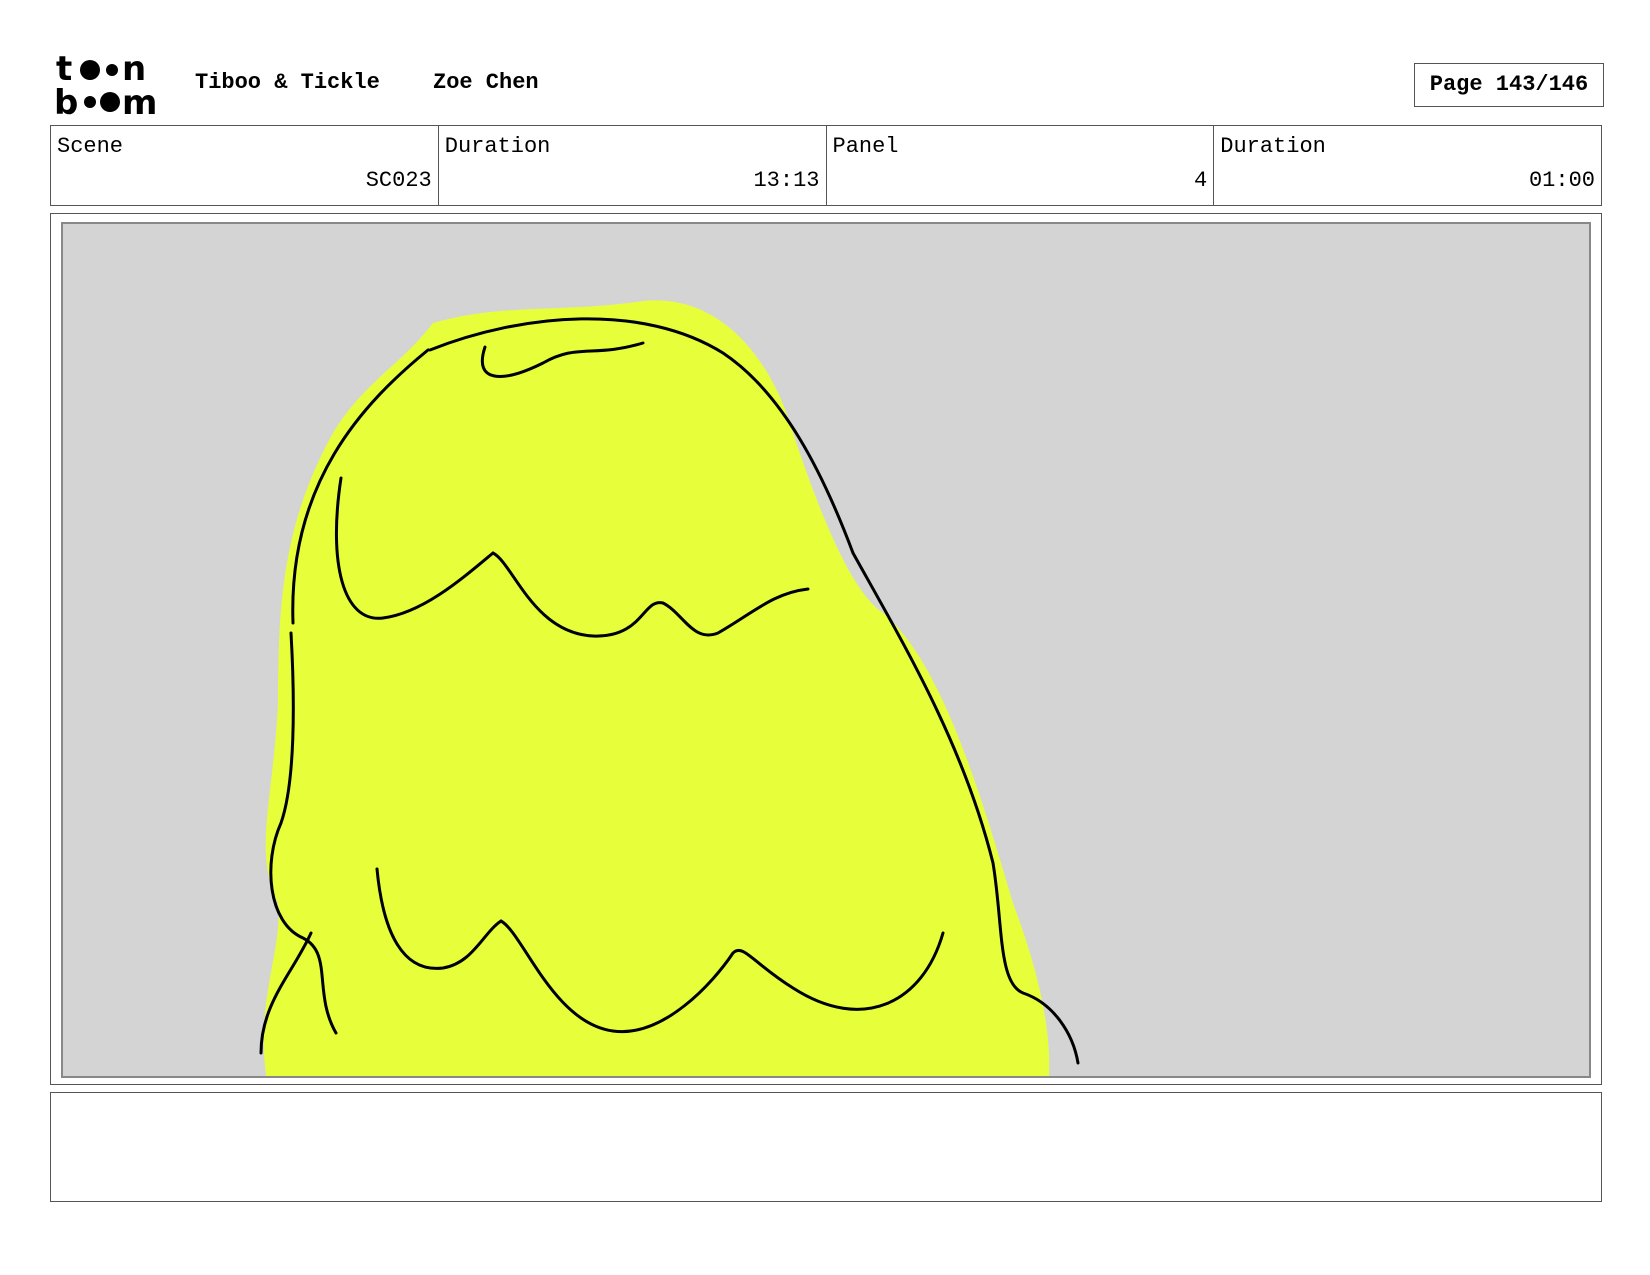  What do you see at coordinates (633, 165) in the screenshot?
I see `scene-duration-cell: Duration 13:13` at bounding box center [633, 165].